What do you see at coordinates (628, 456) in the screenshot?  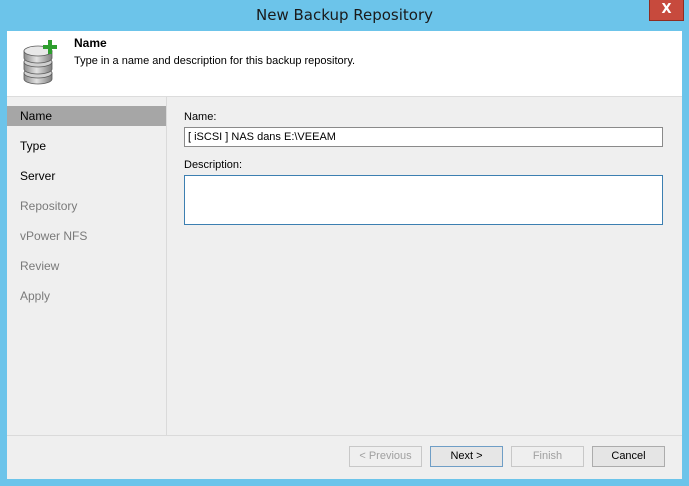 I see `cancel-button: Cancel` at bounding box center [628, 456].